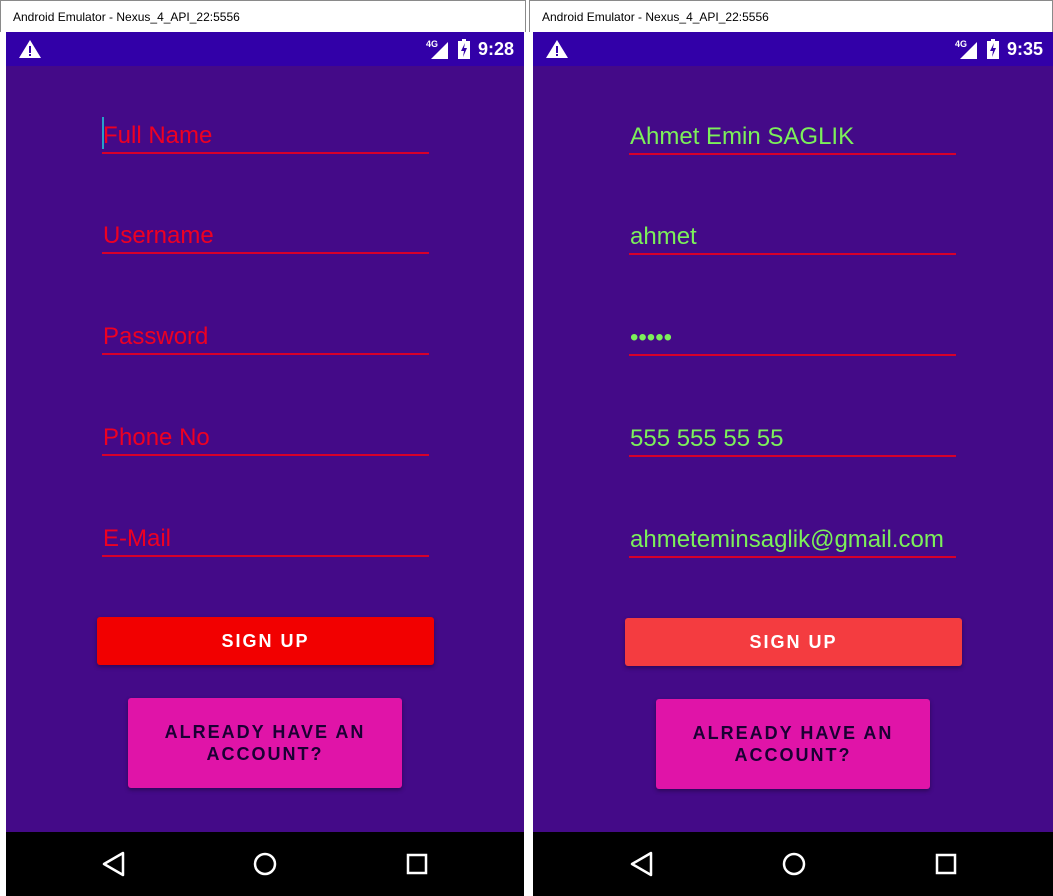 The height and width of the screenshot is (896, 1053). I want to click on full-name-field: Ahmet Emin SAGLIK, so click(792, 131).